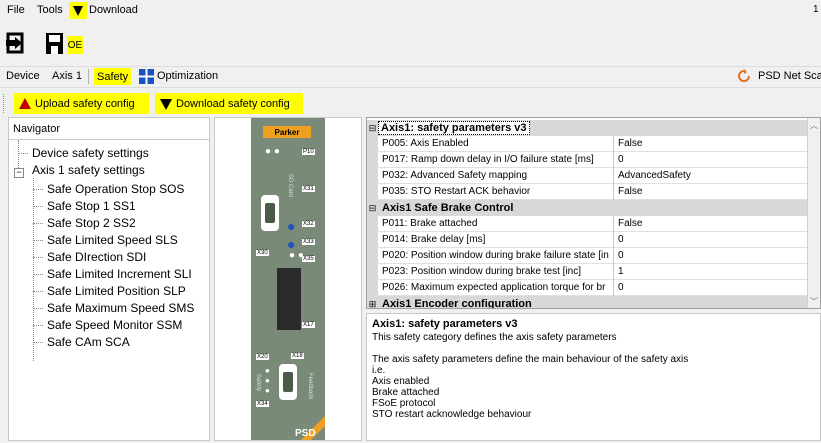 This screenshot has width=821, height=443. Describe the element at coordinates (289, 299) in the screenshot. I see `terminal-block` at that location.